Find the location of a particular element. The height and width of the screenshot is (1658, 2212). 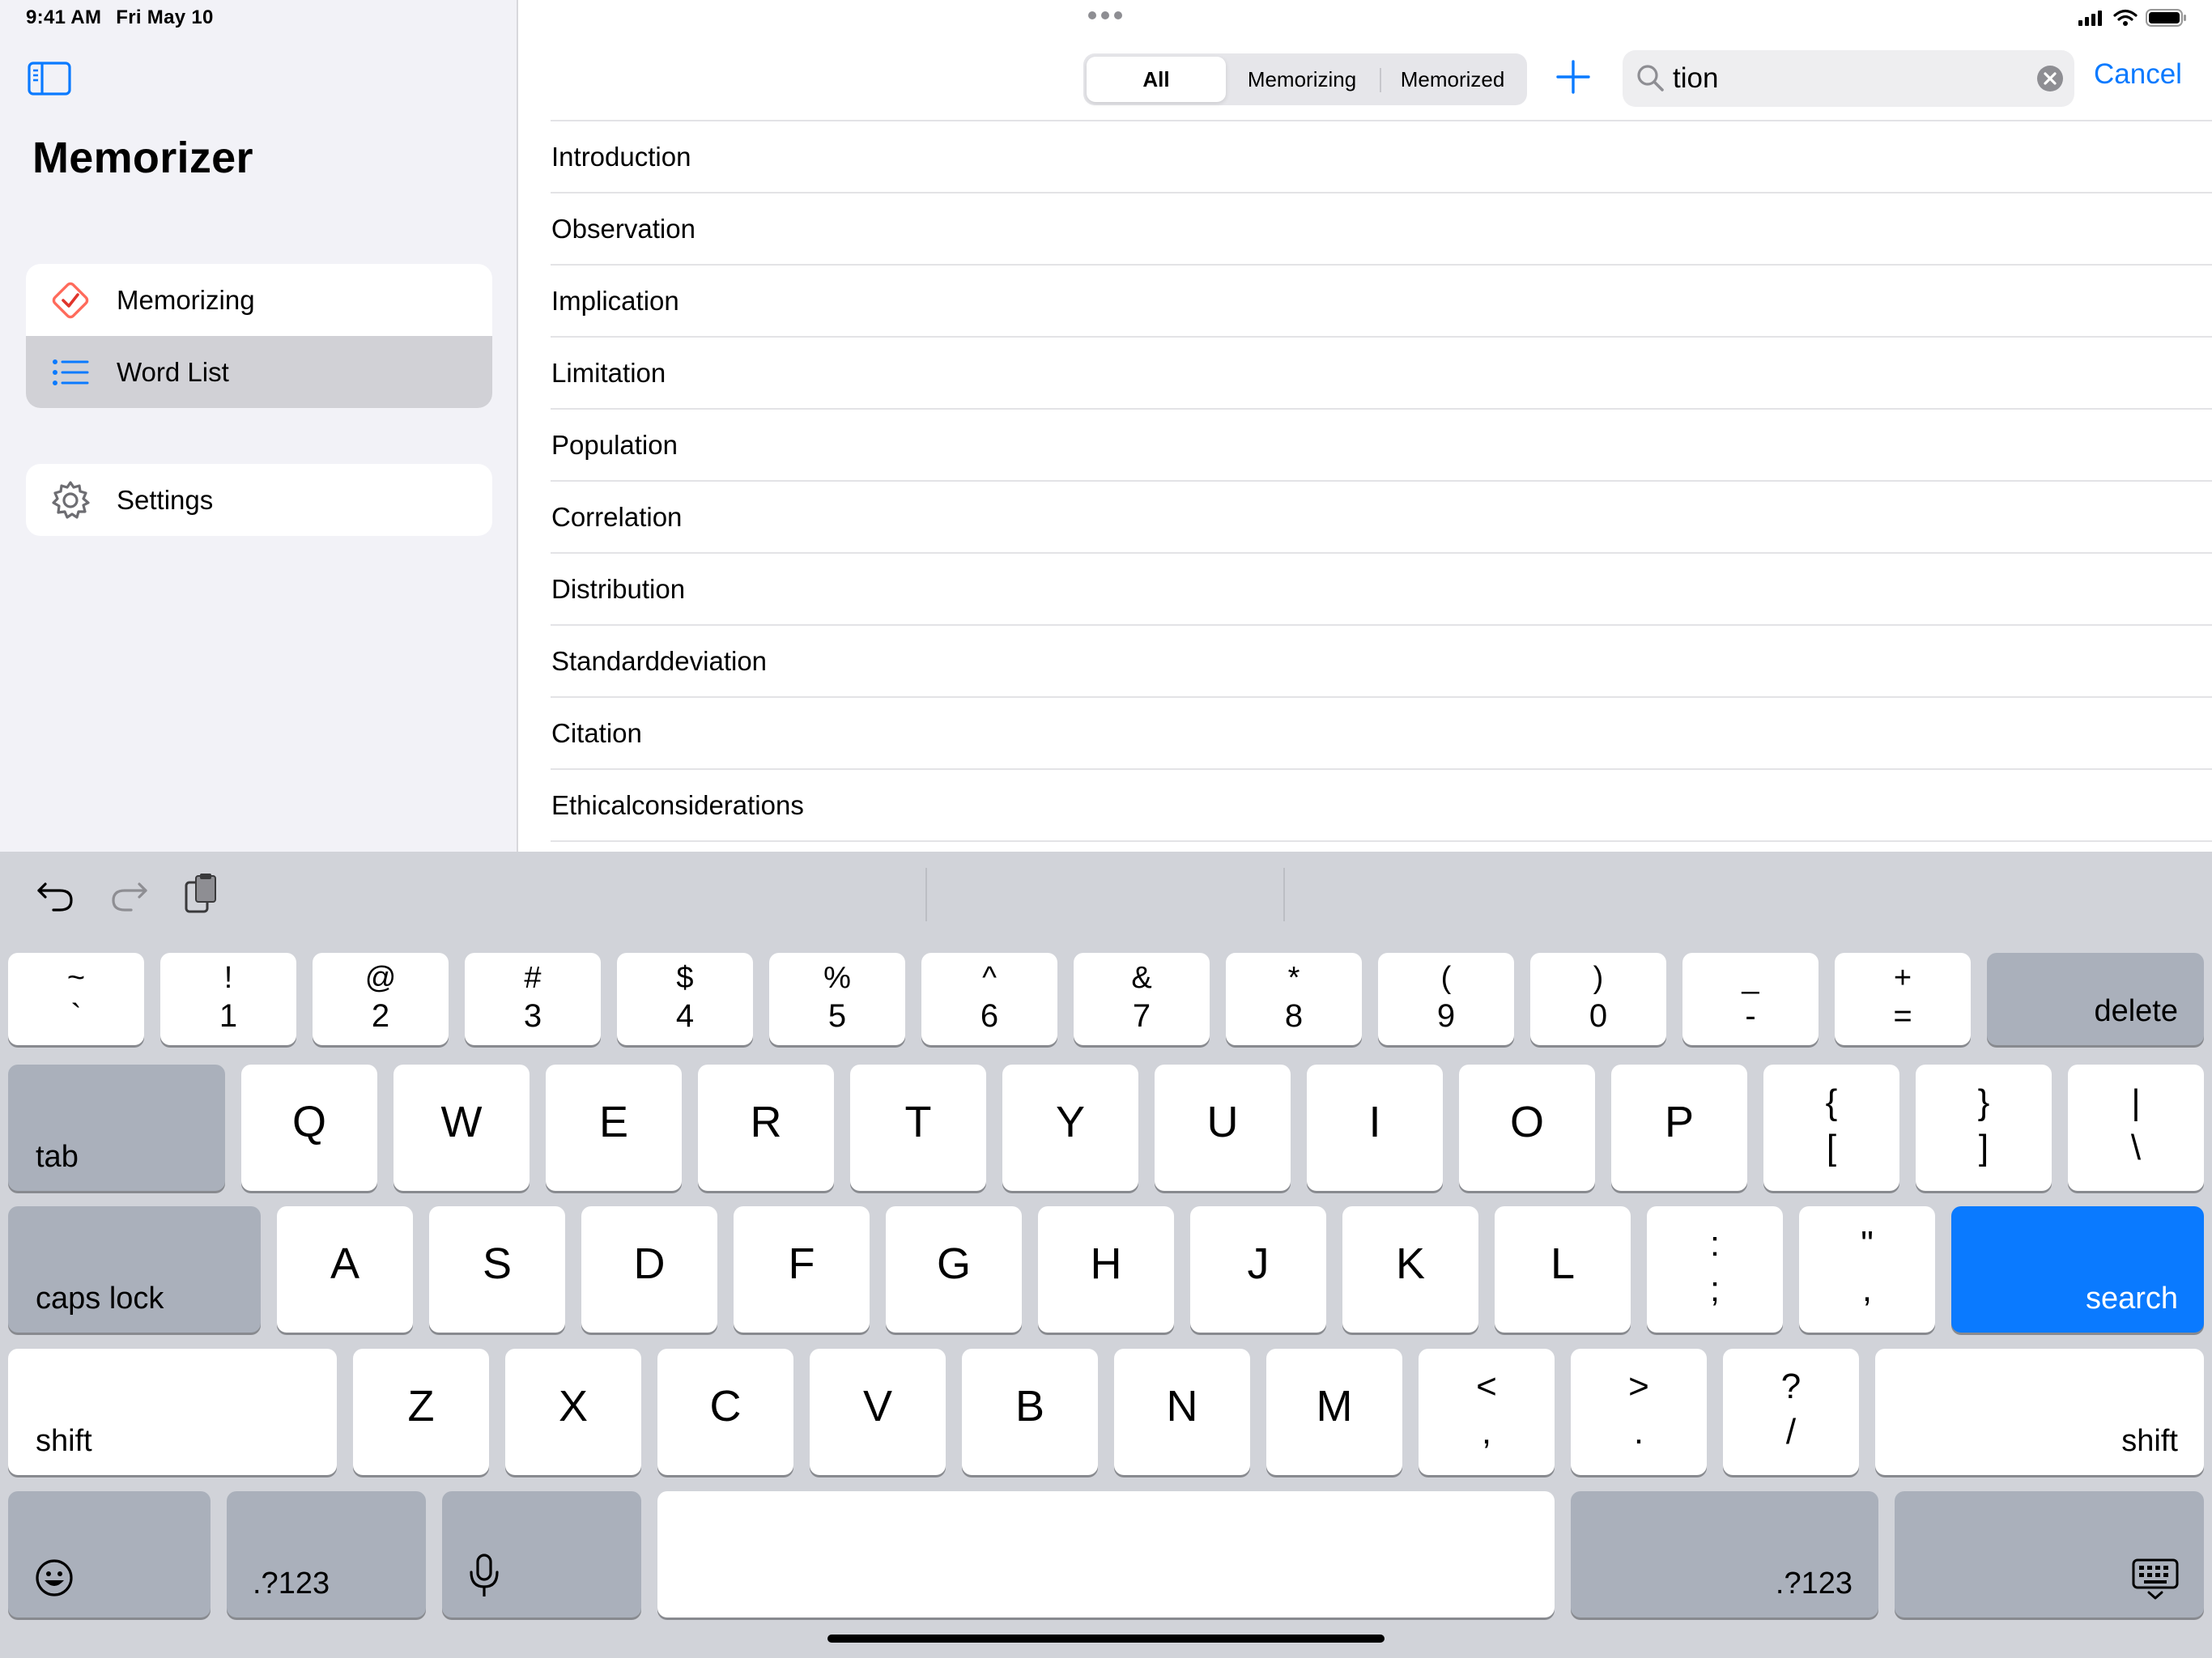

key-backtick: ~ ` is located at coordinates (76, 999).